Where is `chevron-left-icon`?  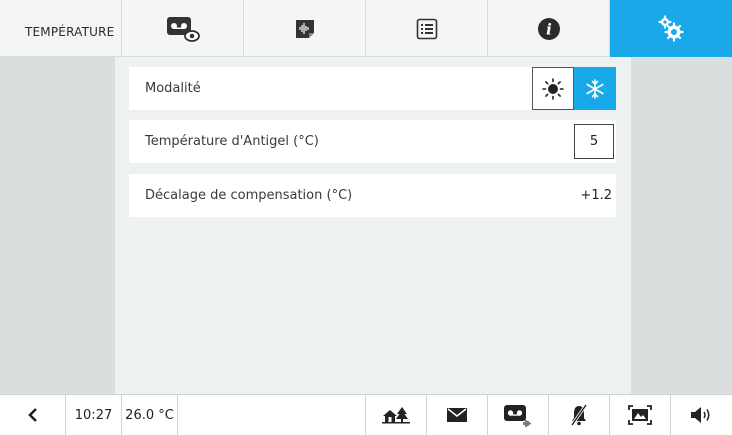 chevron-left-icon is located at coordinates (32, 415).